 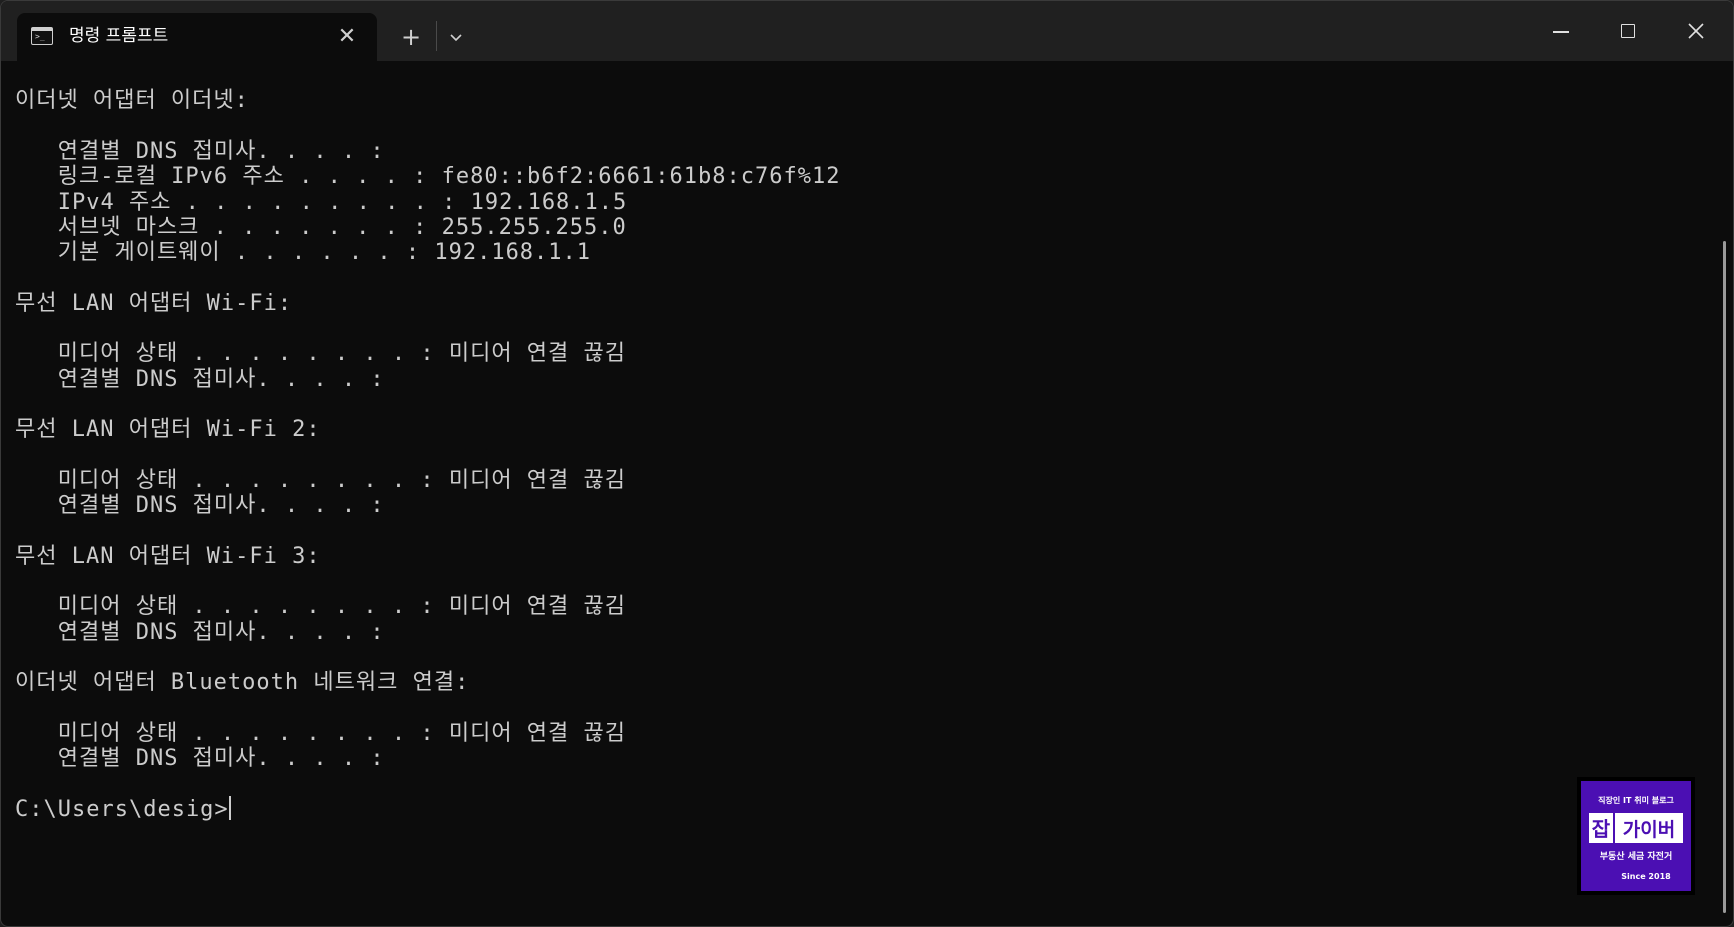 What do you see at coordinates (242, 683) in the screenshot?
I see `console-line: 이더넷 어댑터 Bluetooth 네트워크 연결:` at bounding box center [242, 683].